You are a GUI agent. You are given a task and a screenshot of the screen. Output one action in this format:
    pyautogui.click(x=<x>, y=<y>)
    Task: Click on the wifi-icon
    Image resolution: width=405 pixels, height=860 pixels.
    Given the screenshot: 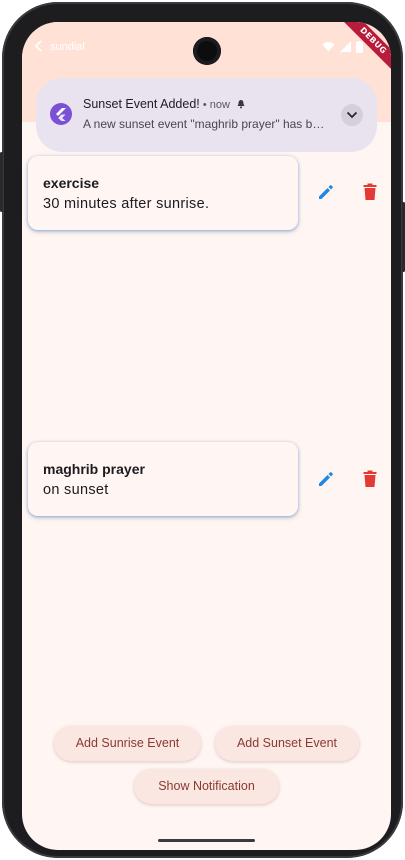 What is the action you would take?
    pyautogui.click(x=328, y=47)
    